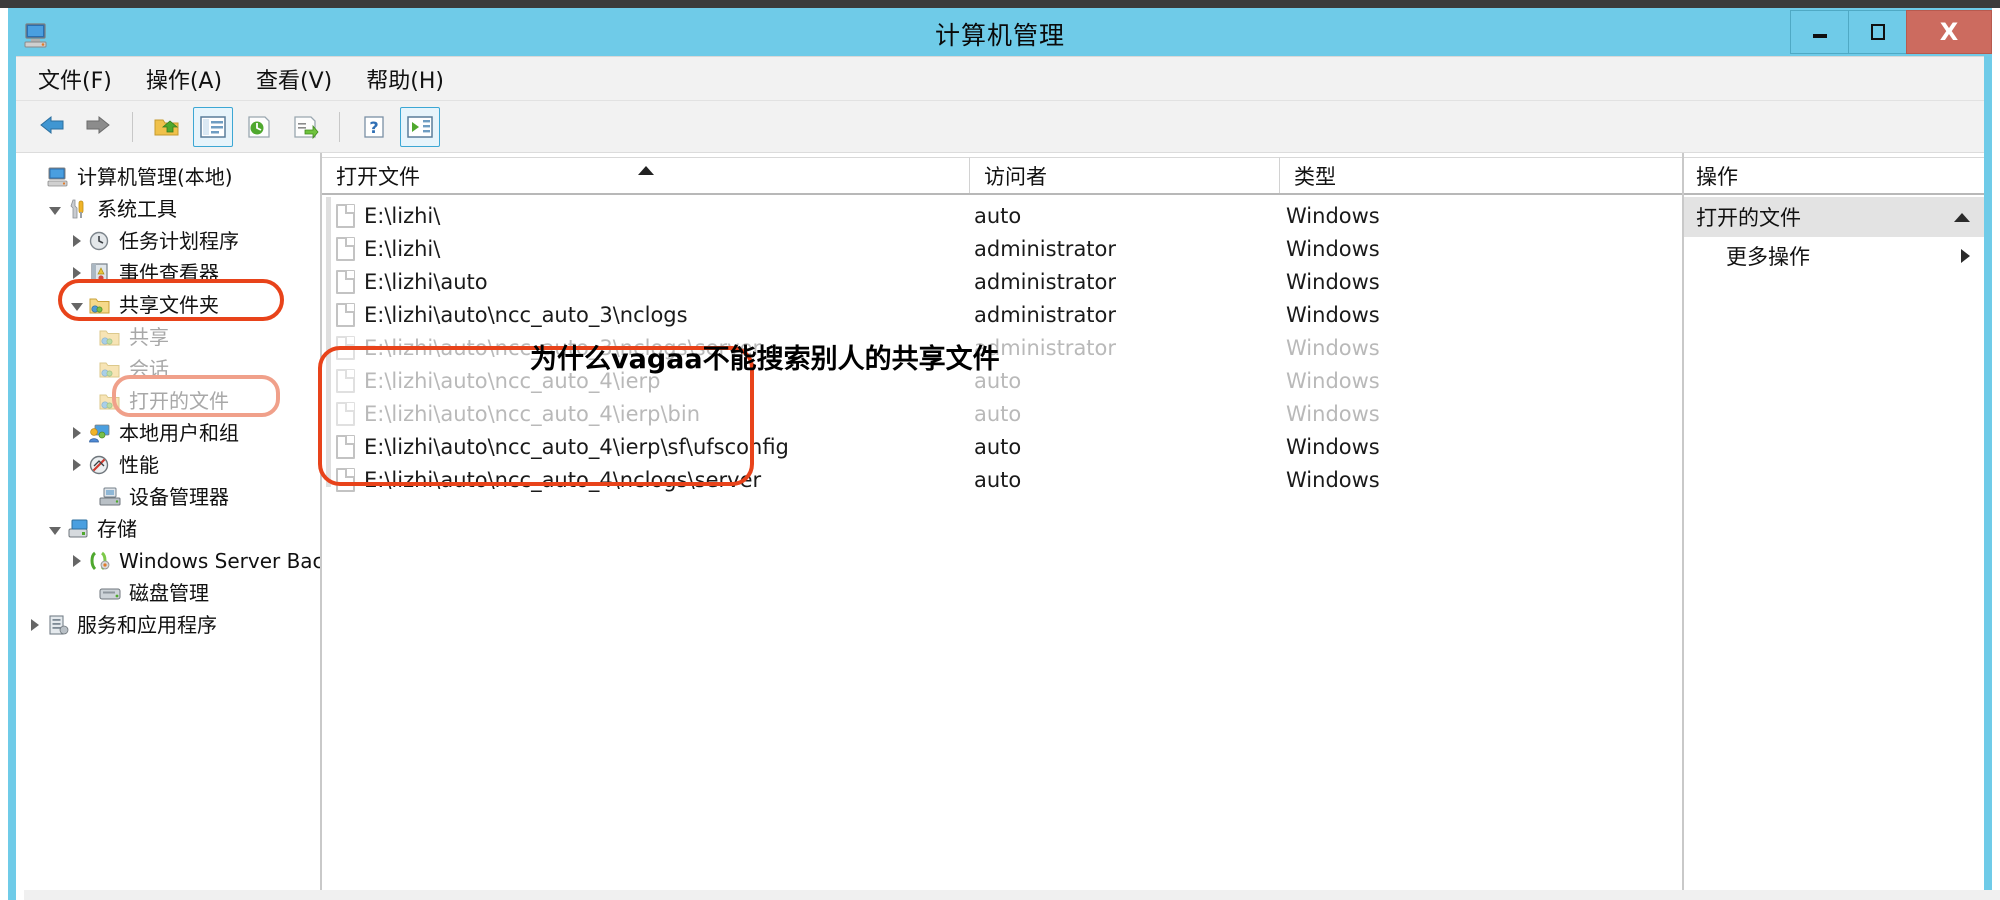  What do you see at coordinates (168, 273) in the screenshot?
I see `tree-item-event-viewer: 事件查看器` at bounding box center [168, 273].